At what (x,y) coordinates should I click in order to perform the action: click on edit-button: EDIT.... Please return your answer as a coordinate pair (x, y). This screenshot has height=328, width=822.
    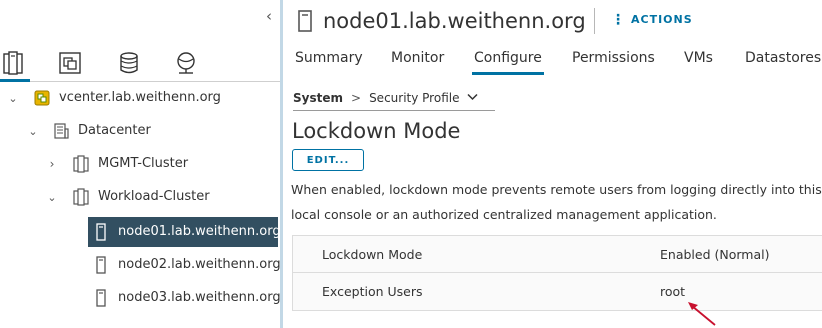
    Looking at the image, I should click on (328, 160).